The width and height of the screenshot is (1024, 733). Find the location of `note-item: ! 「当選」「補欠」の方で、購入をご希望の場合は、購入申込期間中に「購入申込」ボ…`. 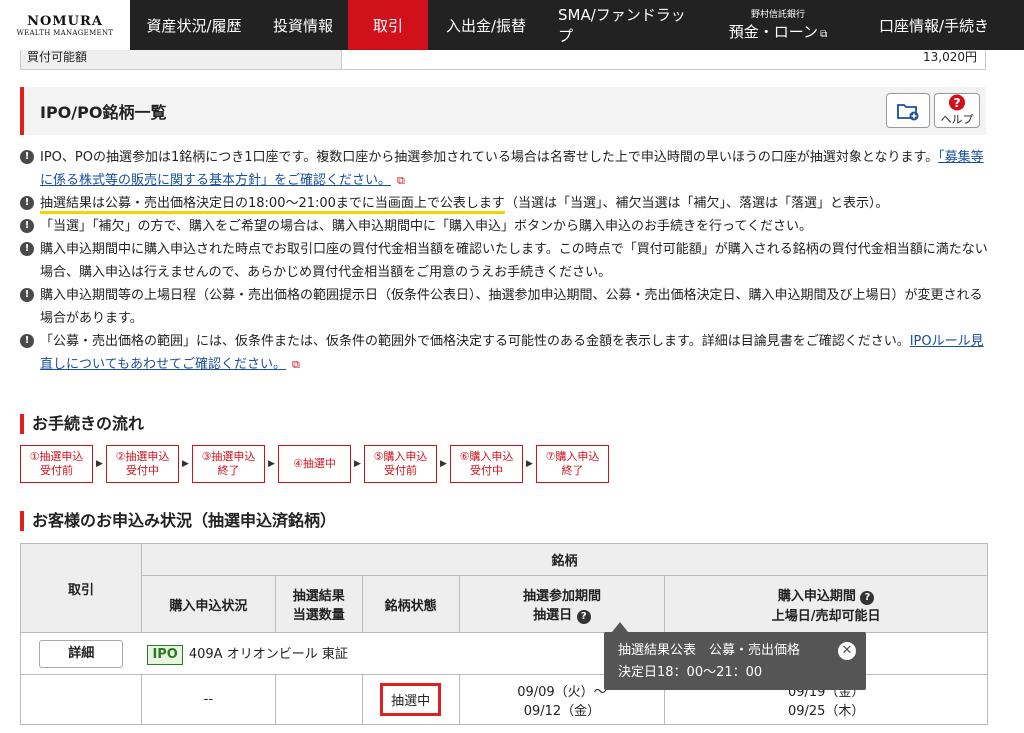

note-item: ! 「当選」「補欠」の方で、購入をご希望の場合は、購入申込期間中に「購入申込」ボ… is located at coordinates (505, 226).